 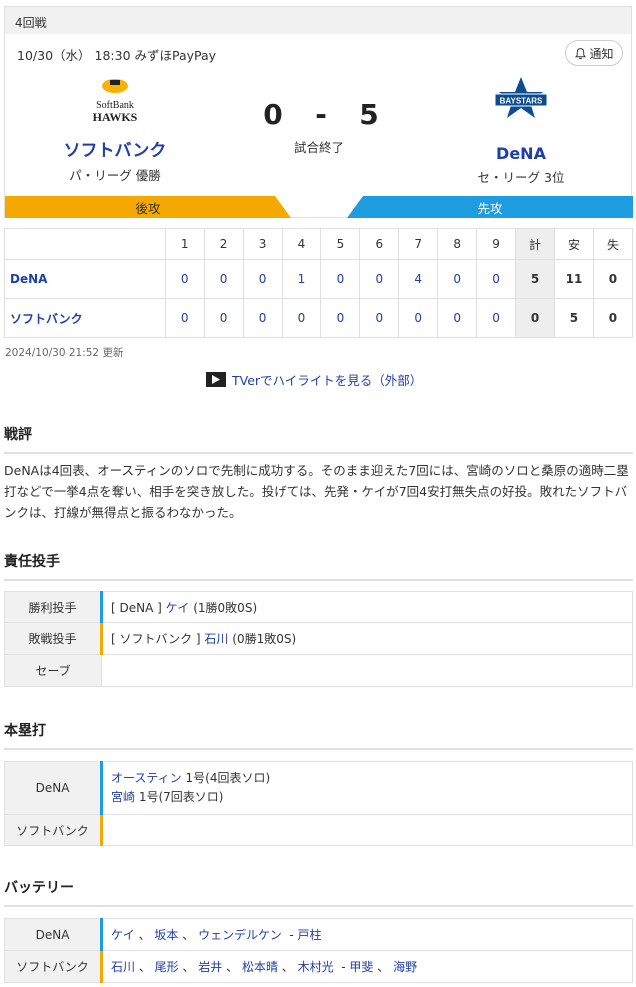 I want to click on table-row: DeNA 0 0 0 1 0 0 4 0 0 5 11 0, so click(x=319, y=279).